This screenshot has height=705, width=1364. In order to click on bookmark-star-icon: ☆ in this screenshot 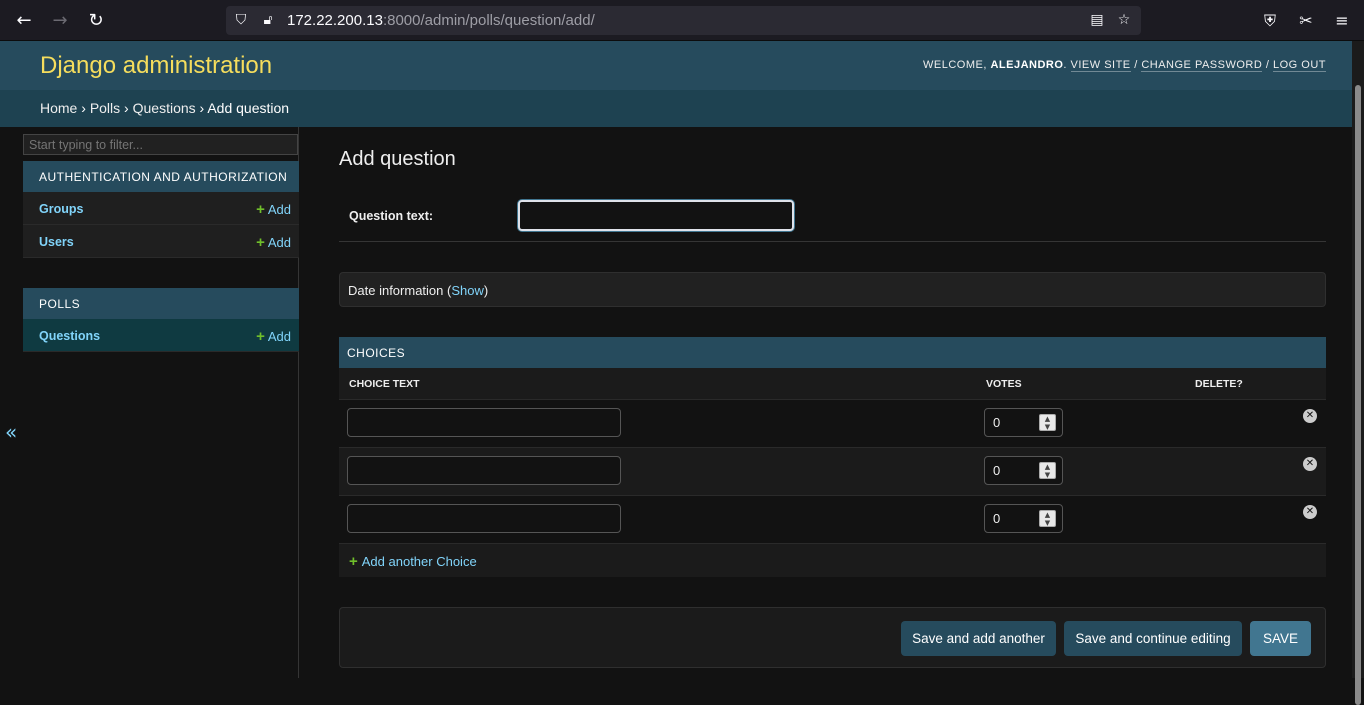, I will do `click(1124, 20)`.